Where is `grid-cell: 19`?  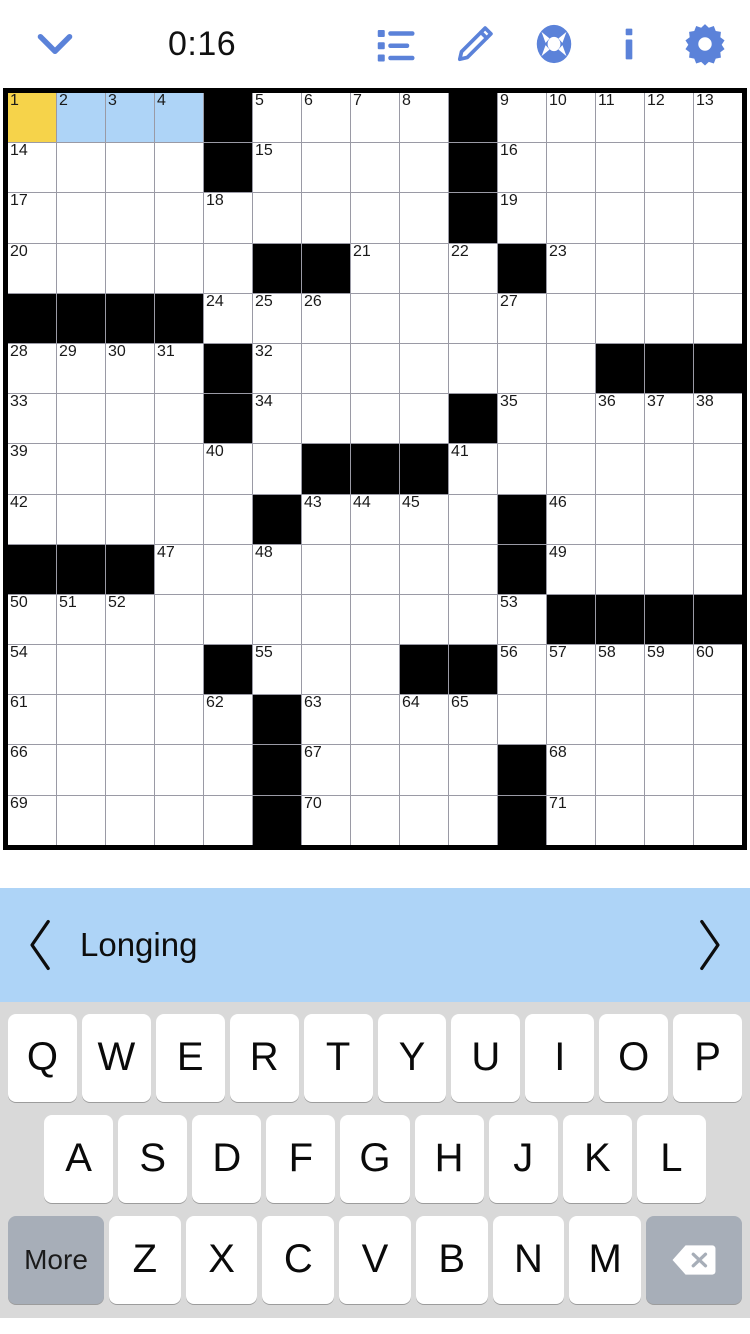 grid-cell: 19 is located at coordinates (522, 218).